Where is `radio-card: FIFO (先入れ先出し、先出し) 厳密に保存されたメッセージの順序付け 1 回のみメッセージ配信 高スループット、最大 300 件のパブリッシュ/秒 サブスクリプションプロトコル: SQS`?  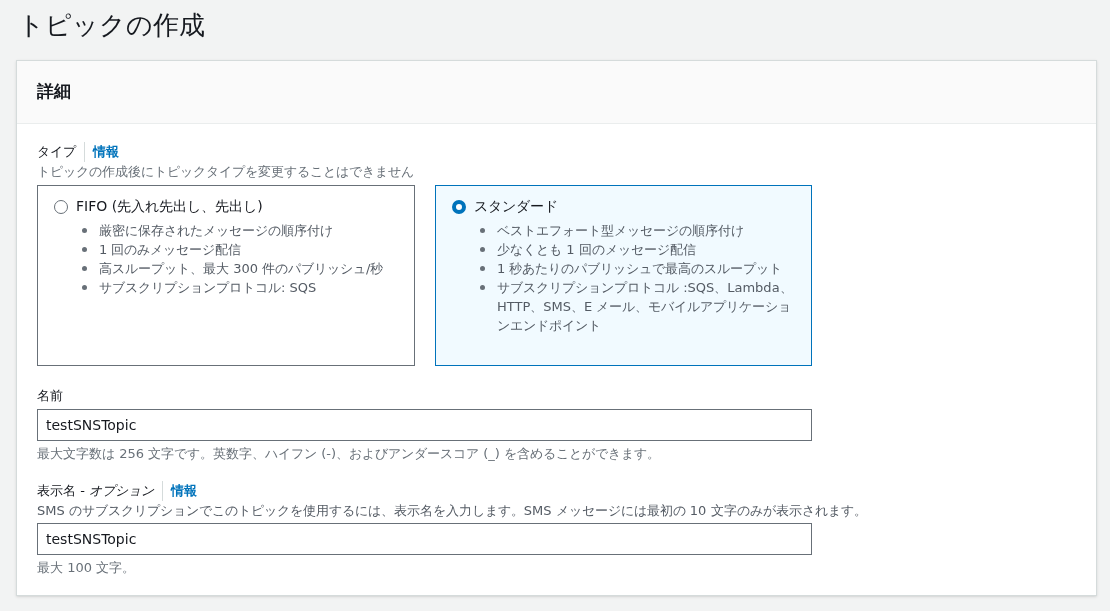 radio-card: FIFO (先入れ先出し、先出し) 厳密に保存されたメッセージの順序付け 1 回のみメッセージ配信 高スループット、最大 300 件のパブリッシュ/秒 サブスクリプションプロトコル: SQS is located at coordinates (226, 275).